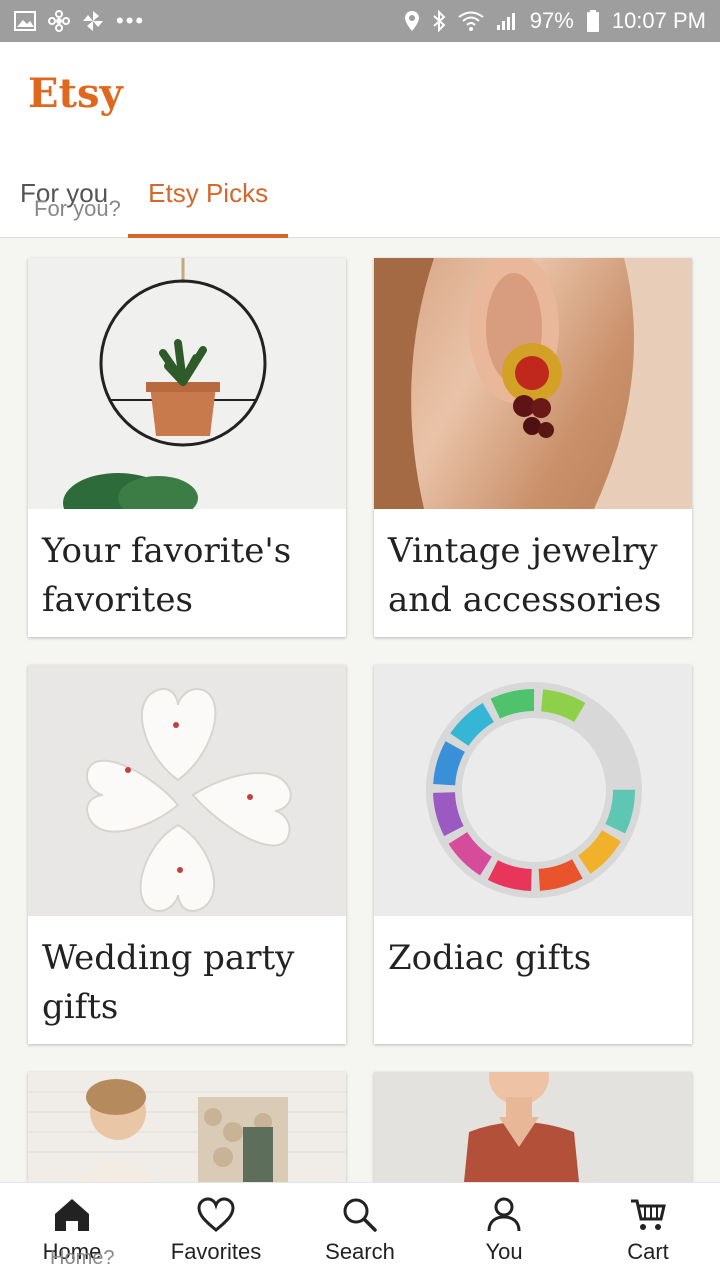 The width and height of the screenshot is (720, 1280). What do you see at coordinates (208, 193) in the screenshot?
I see `tab-etsy-picks-label: Etsy Picks` at bounding box center [208, 193].